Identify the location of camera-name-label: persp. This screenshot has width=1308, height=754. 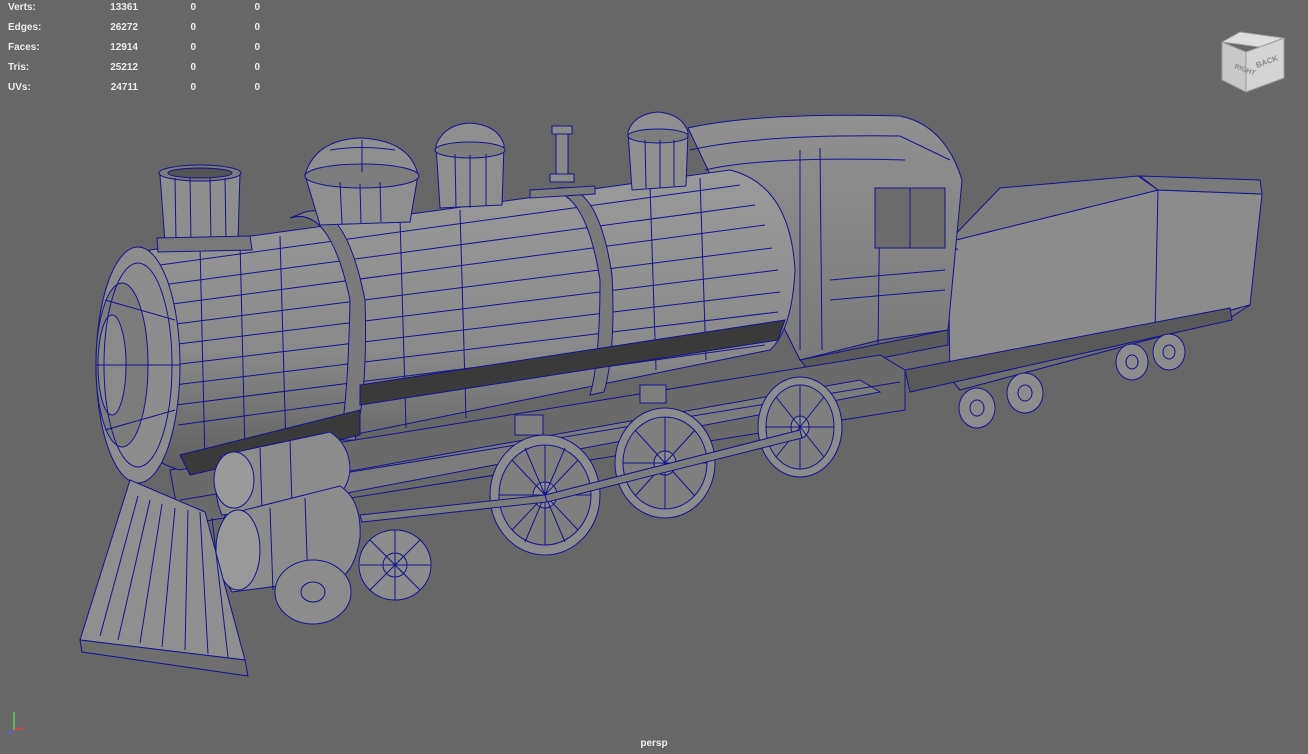
(654, 743).